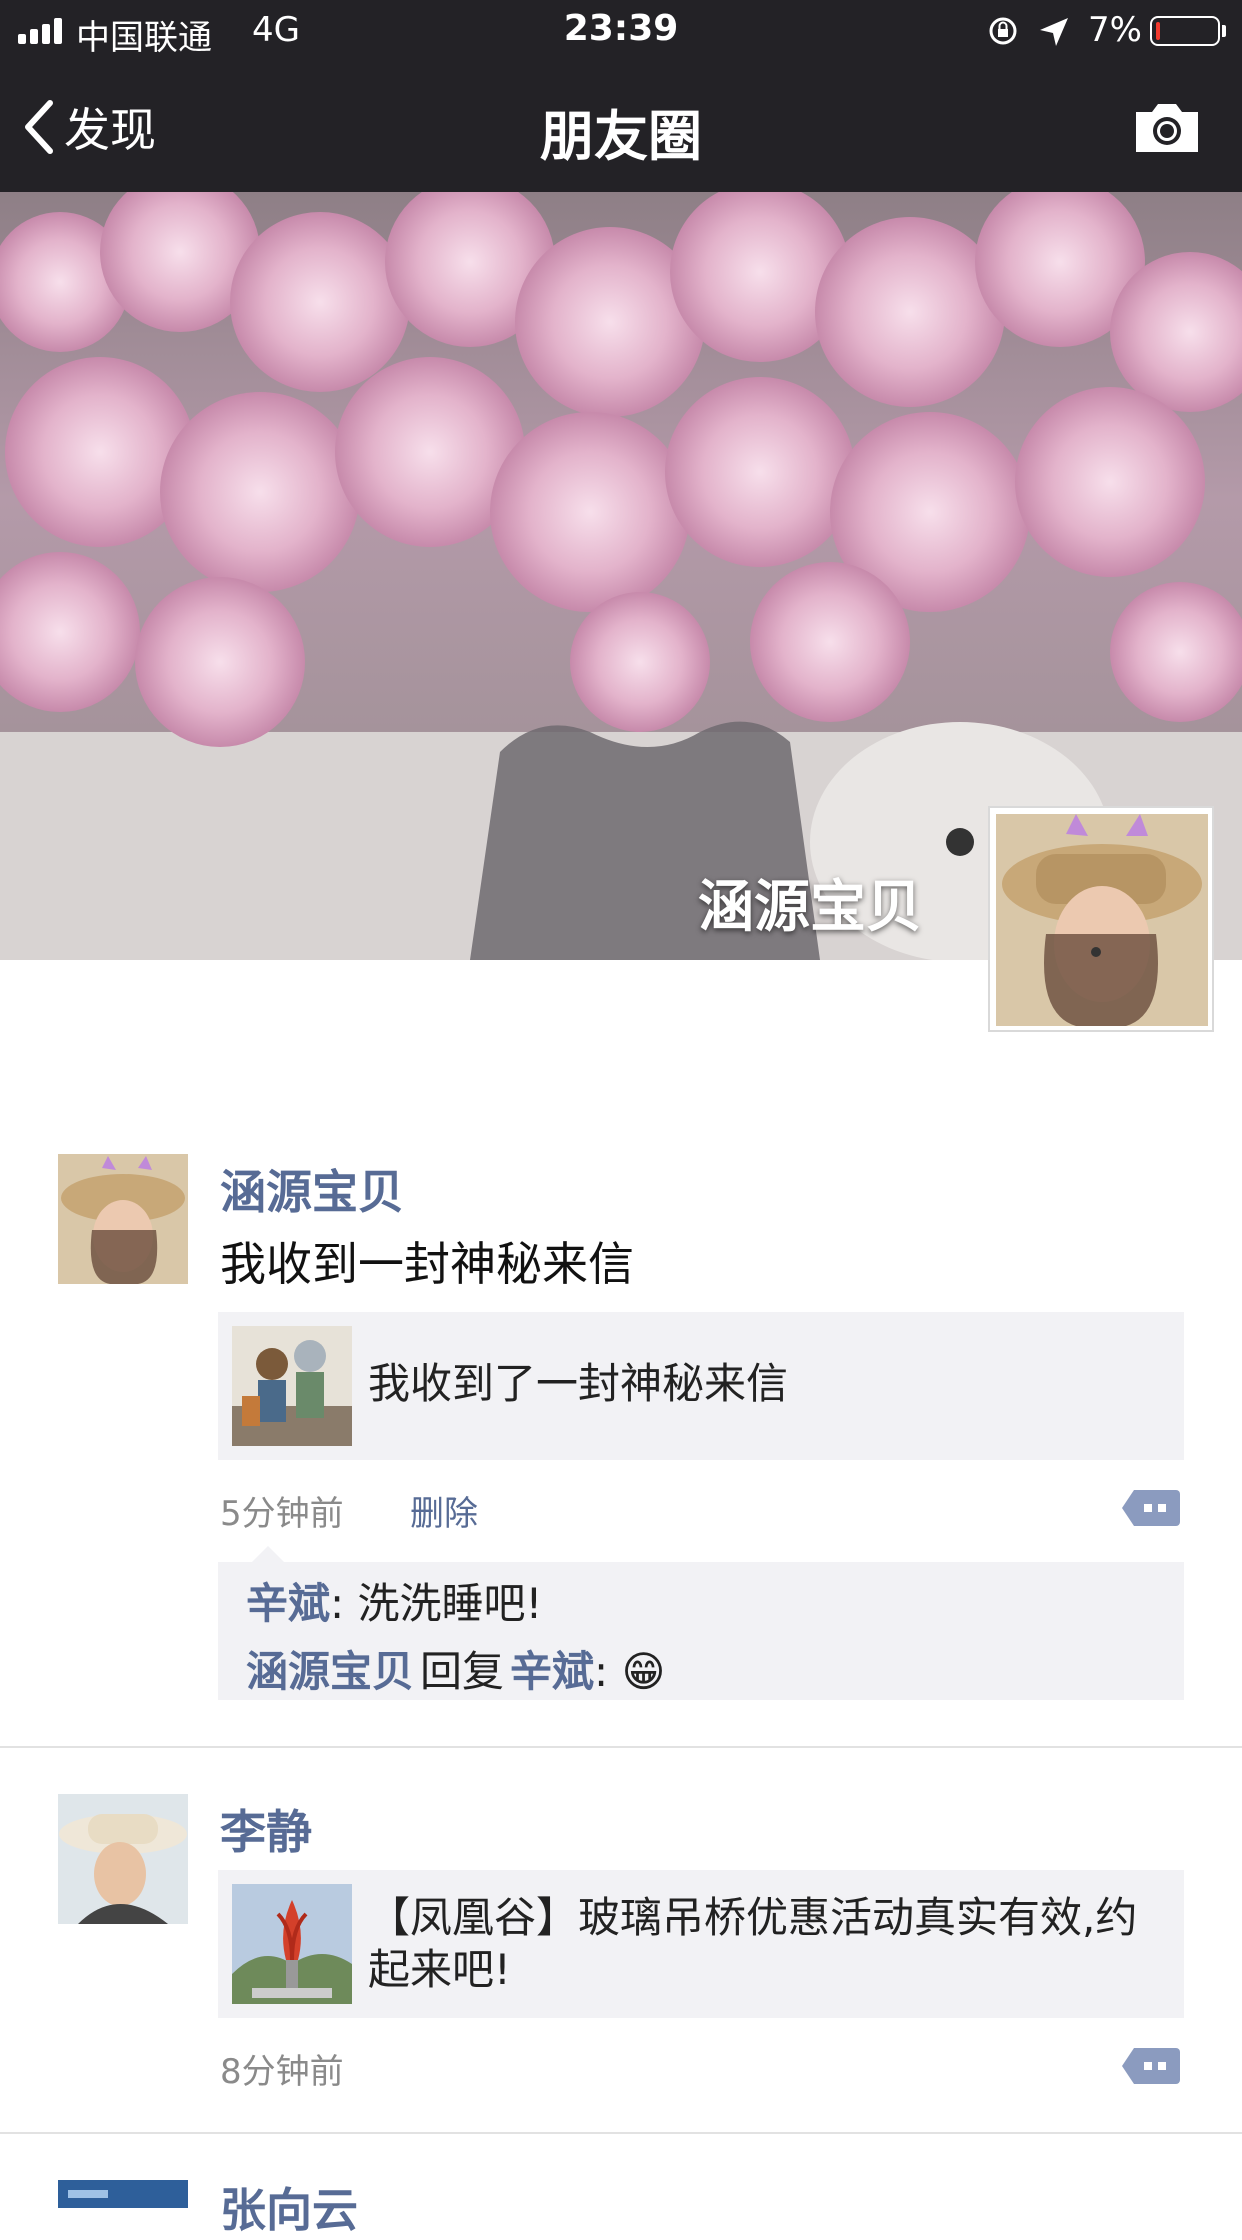 This screenshot has height=2240, width=1242. Describe the element at coordinates (753, 1943) in the screenshot. I see `link-title: 【凤凰谷】玻璃吊桥优惠活动真实有效,约起来吧!` at that location.